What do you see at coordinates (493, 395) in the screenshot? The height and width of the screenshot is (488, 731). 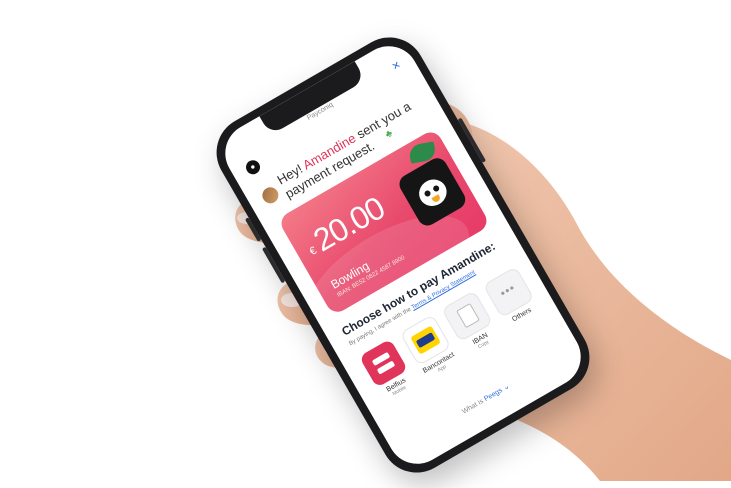 I see `footer-brand: Peegs` at bounding box center [493, 395].